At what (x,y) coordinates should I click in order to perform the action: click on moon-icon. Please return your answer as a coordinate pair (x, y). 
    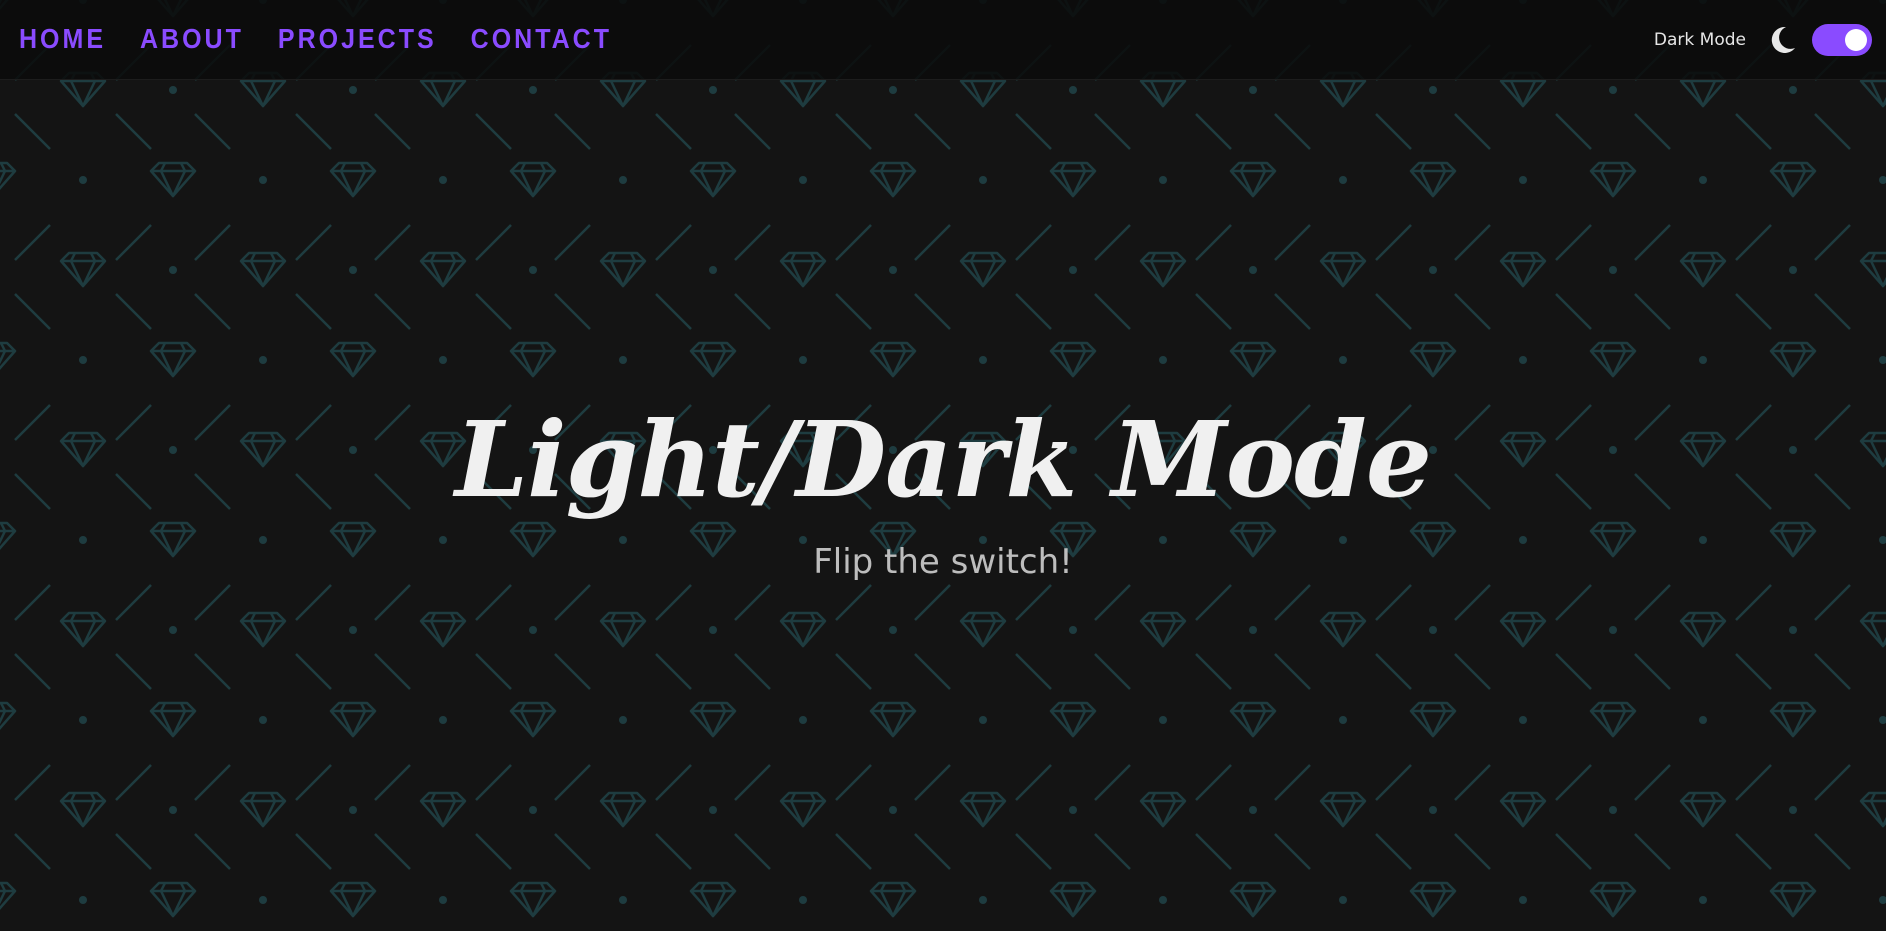
    Looking at the image, I should click on (1783, 39).